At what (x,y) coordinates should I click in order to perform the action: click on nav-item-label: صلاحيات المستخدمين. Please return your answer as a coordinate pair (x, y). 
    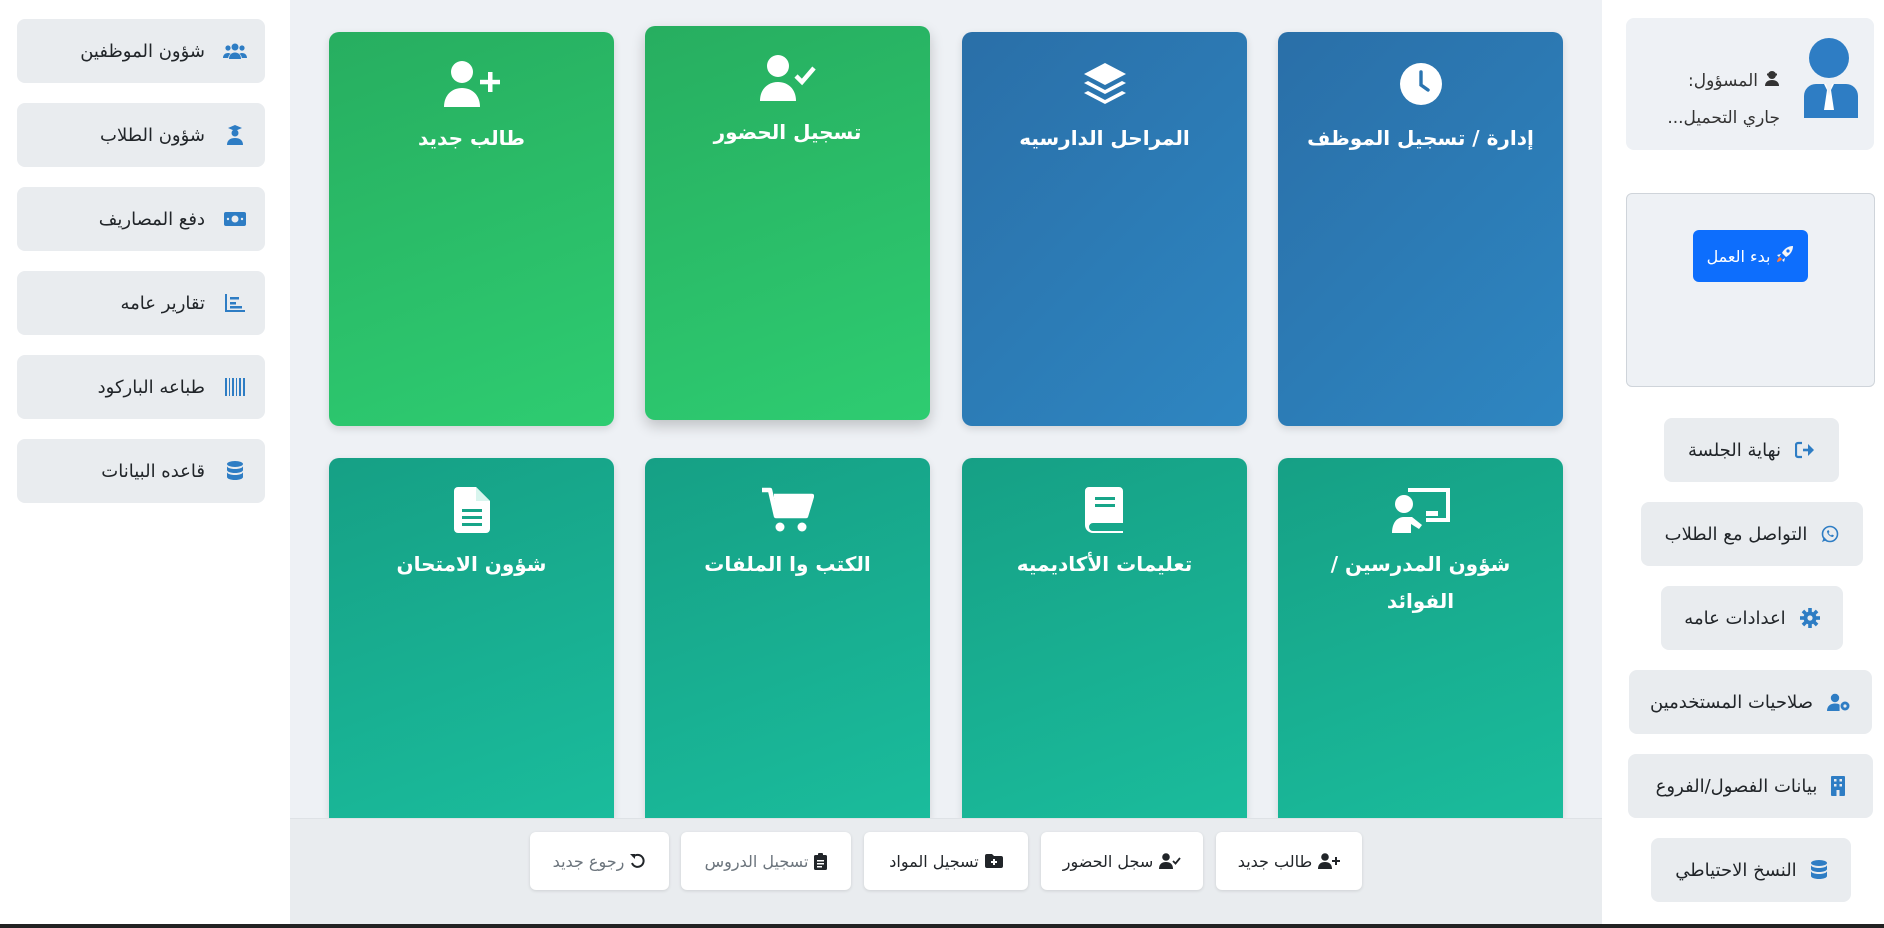
    Looking at the image, I should click on (1731, 702).